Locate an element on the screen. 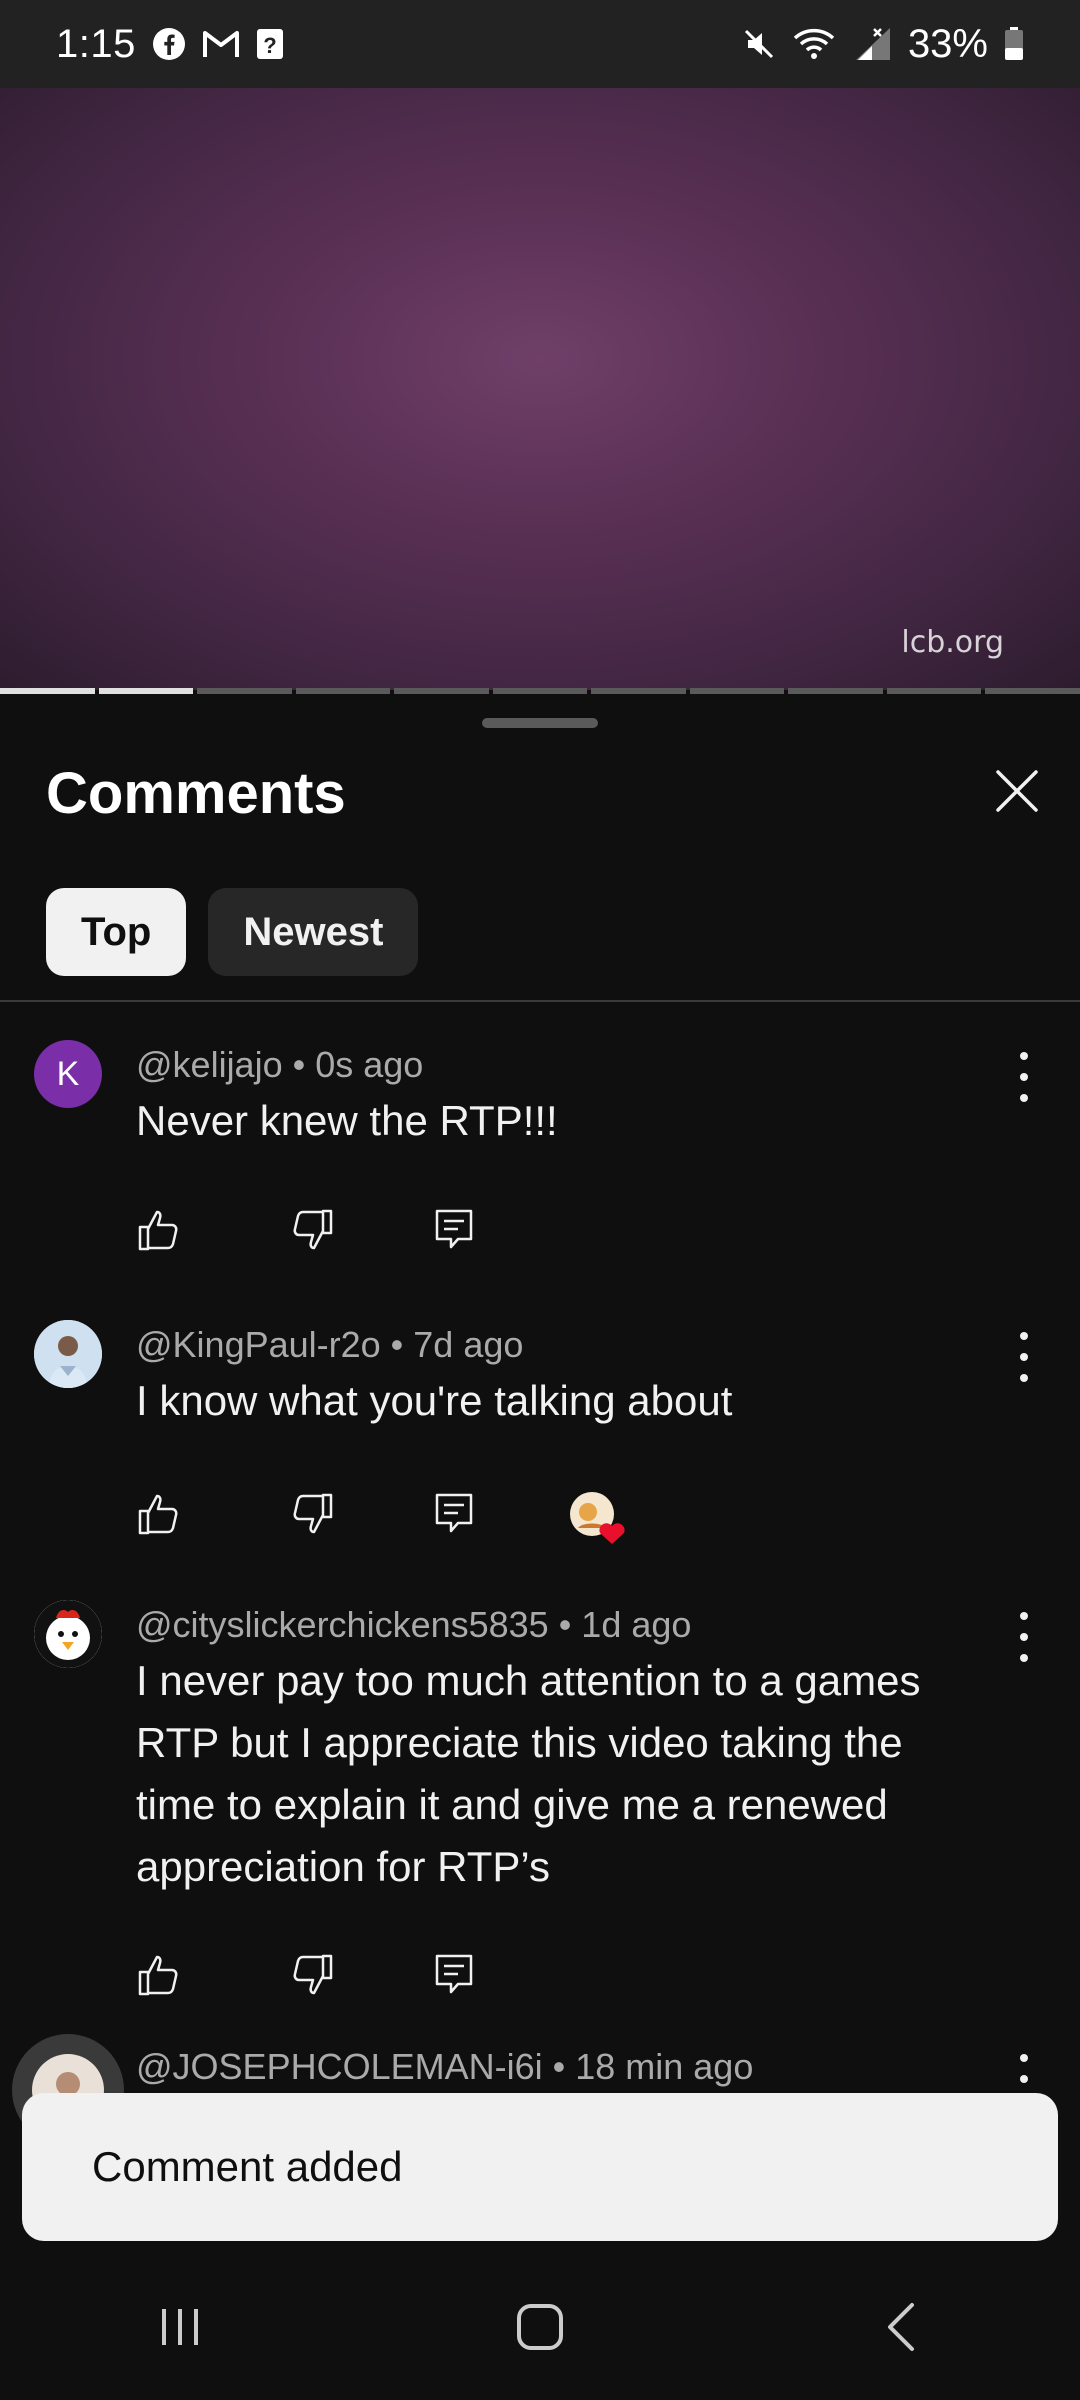 This screenshot has height=2400, width=1080. system-nav-bar is located at coordinates (540, 2329).